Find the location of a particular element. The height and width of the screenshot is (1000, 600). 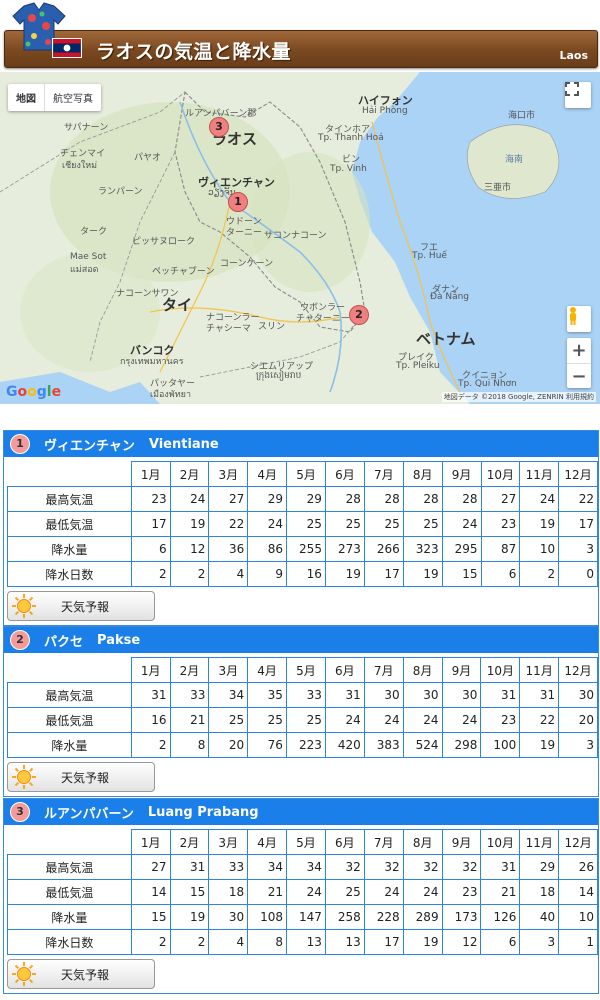

table-cell: 23 is located at coordinates (500, 524).